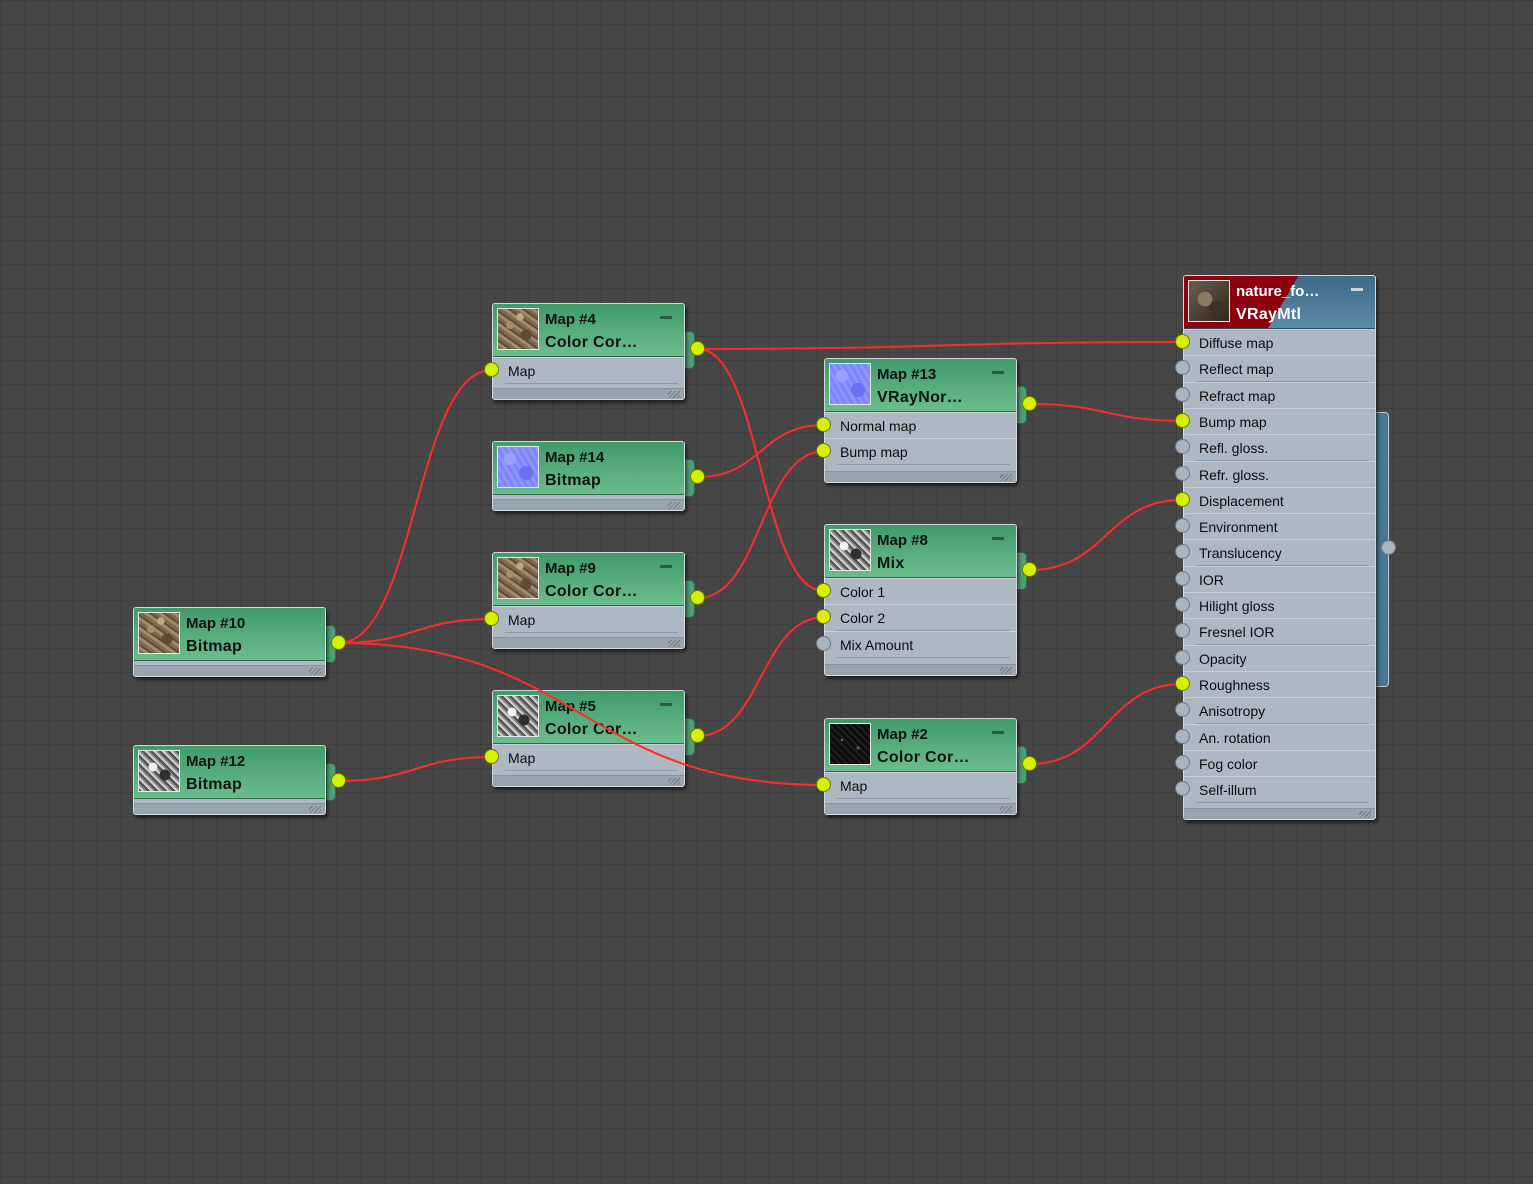 The height and width of the screenshot is (1184, 1533). What do you see at coordinates (1279, 605) in the screenshot?
I see `input-slot: Hilight gloss` at bounding box center [1279, 605].